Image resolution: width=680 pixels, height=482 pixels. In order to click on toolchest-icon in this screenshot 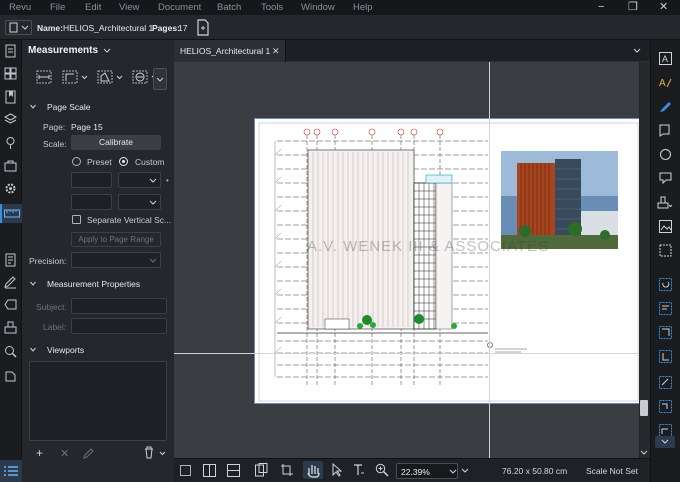, I will do `click(10, 166)`.